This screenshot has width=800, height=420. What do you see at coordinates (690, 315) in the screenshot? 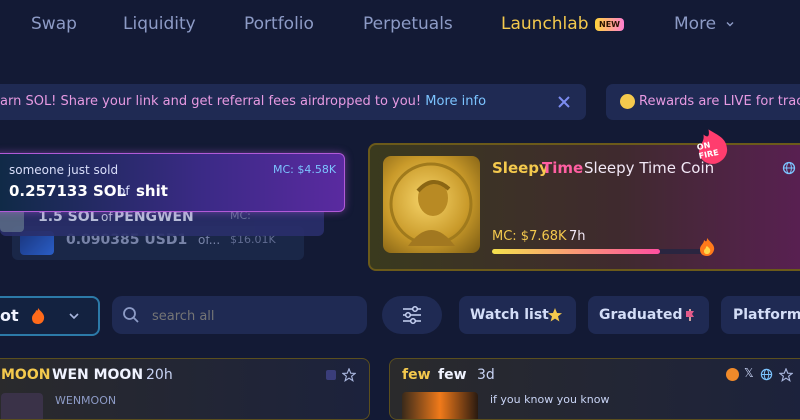
I see `graduation-icon` at bounding box center [690, 315].